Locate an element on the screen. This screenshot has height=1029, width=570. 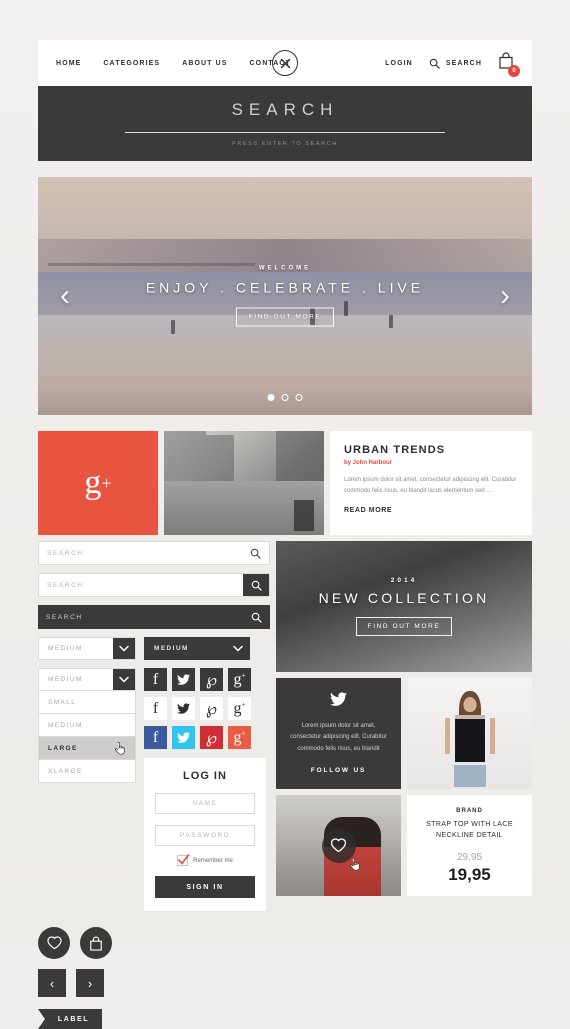
select-size-light: MEDIUM is located at coordinates (87, 648).